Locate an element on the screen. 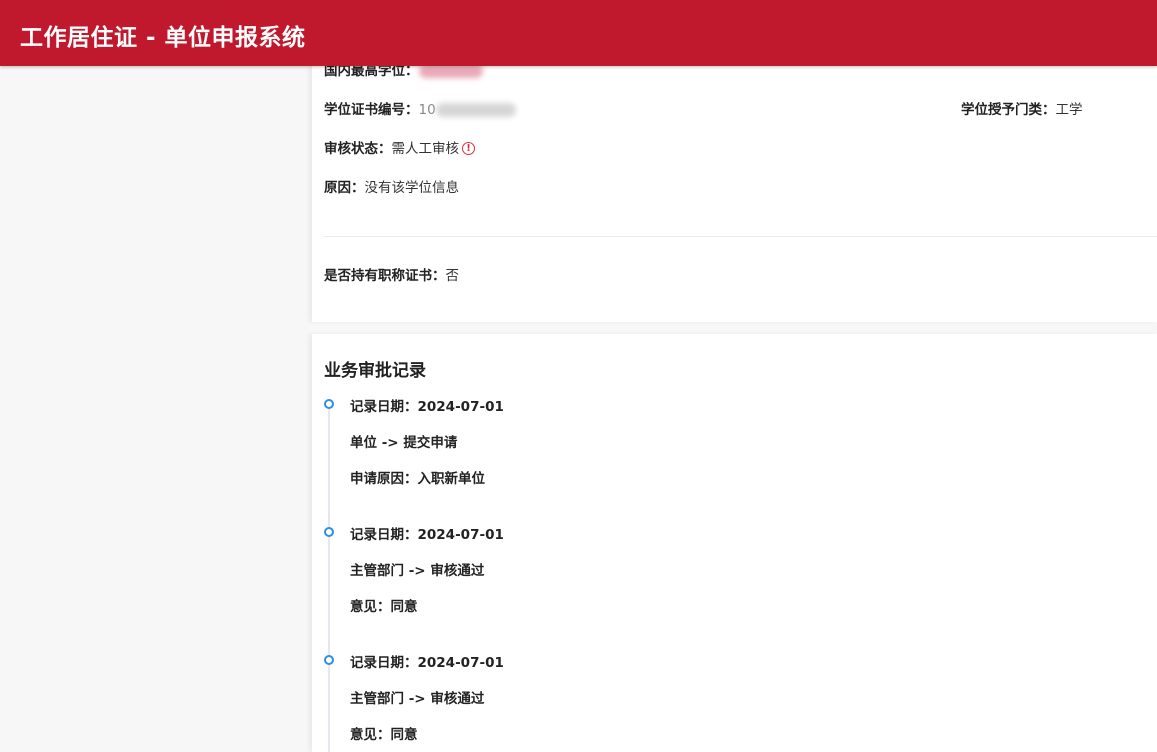  title-cert-value: 否 is located at coordinates (452, 276).